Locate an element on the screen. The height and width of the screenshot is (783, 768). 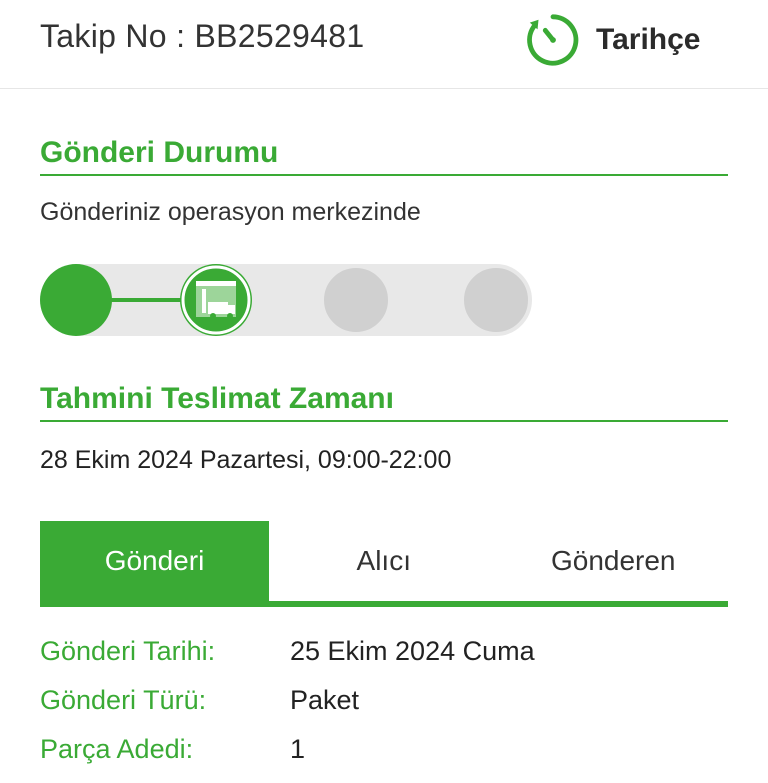
detail-label: Parça Adedi: is located at coordinates (117, 749).